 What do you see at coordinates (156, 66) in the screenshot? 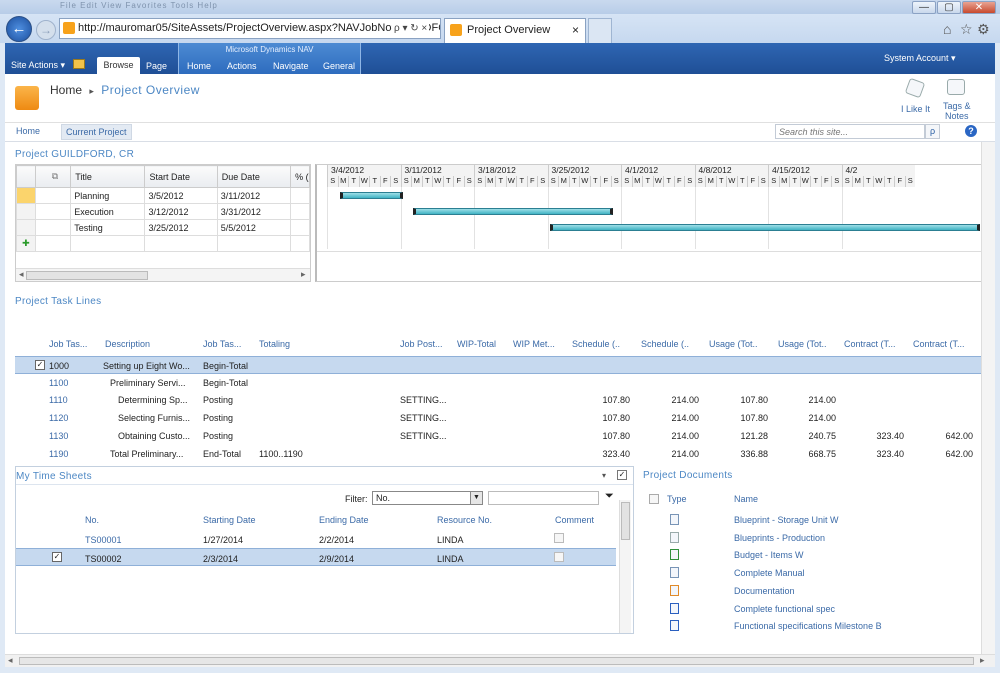
I see `tab-page: Page` at bounding box center [156, 66].